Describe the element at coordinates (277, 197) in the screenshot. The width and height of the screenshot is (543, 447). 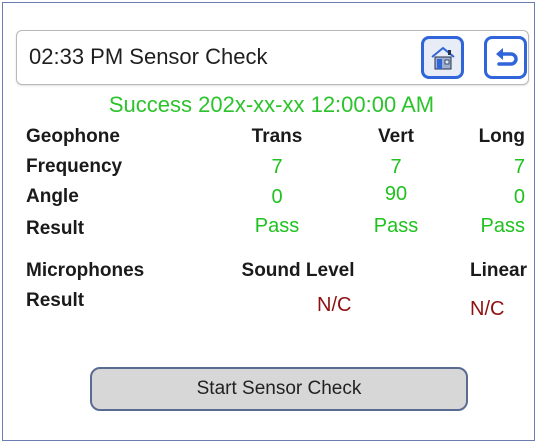
I see `angle-trans: 0` at that location.